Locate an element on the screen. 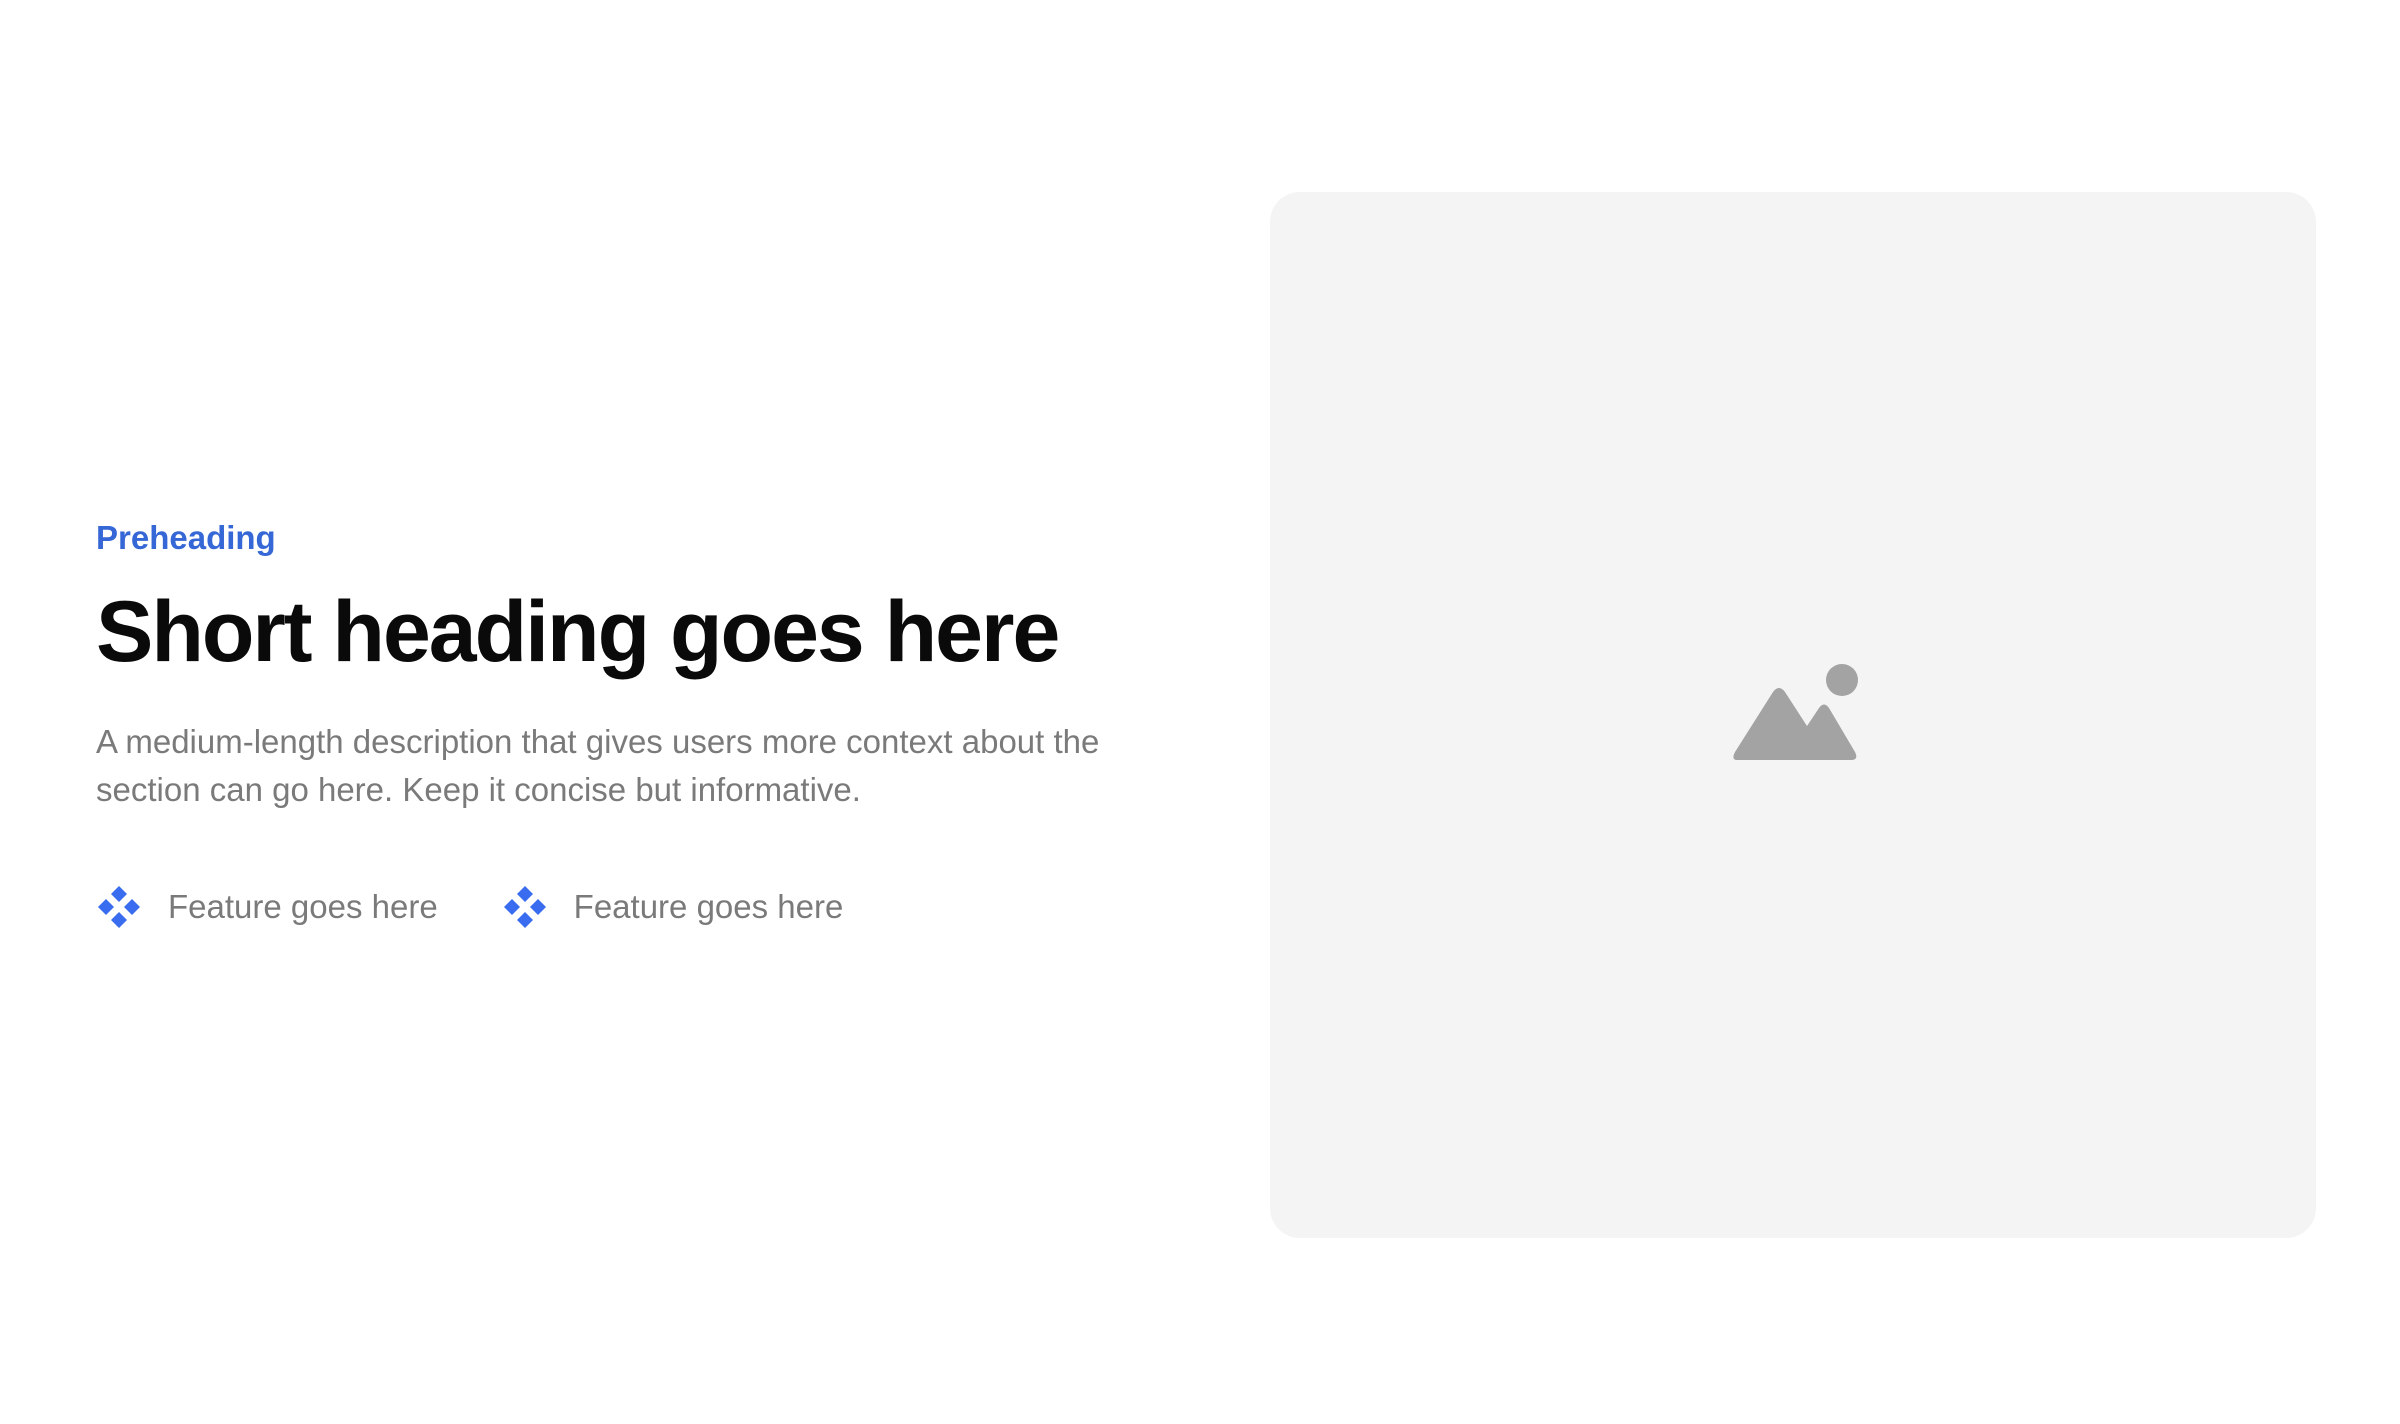 The width and height of the screenshot is (2400, 1424). preheading: Preheading is located at coordinates (186, 537).